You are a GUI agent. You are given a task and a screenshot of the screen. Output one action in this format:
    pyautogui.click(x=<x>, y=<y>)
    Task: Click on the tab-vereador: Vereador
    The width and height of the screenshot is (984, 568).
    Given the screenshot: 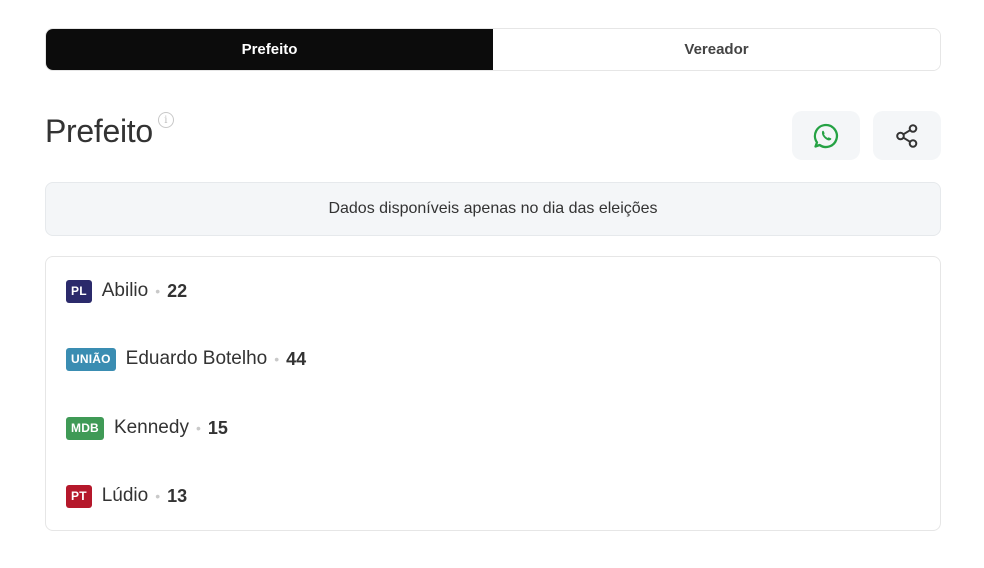 What is the action you would take?
    pyautogui.click(x=716, y=49)
    